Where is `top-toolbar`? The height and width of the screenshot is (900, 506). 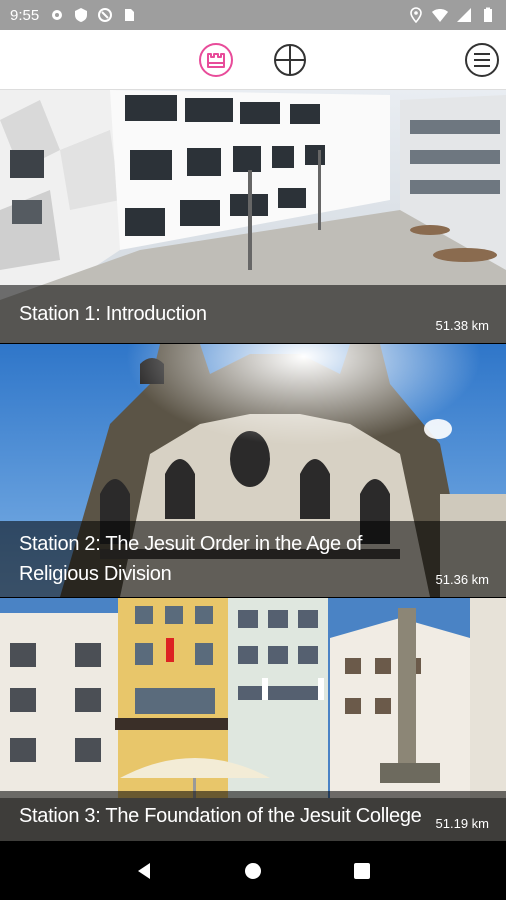 top-toolbar is located at coordinates (253, 60).